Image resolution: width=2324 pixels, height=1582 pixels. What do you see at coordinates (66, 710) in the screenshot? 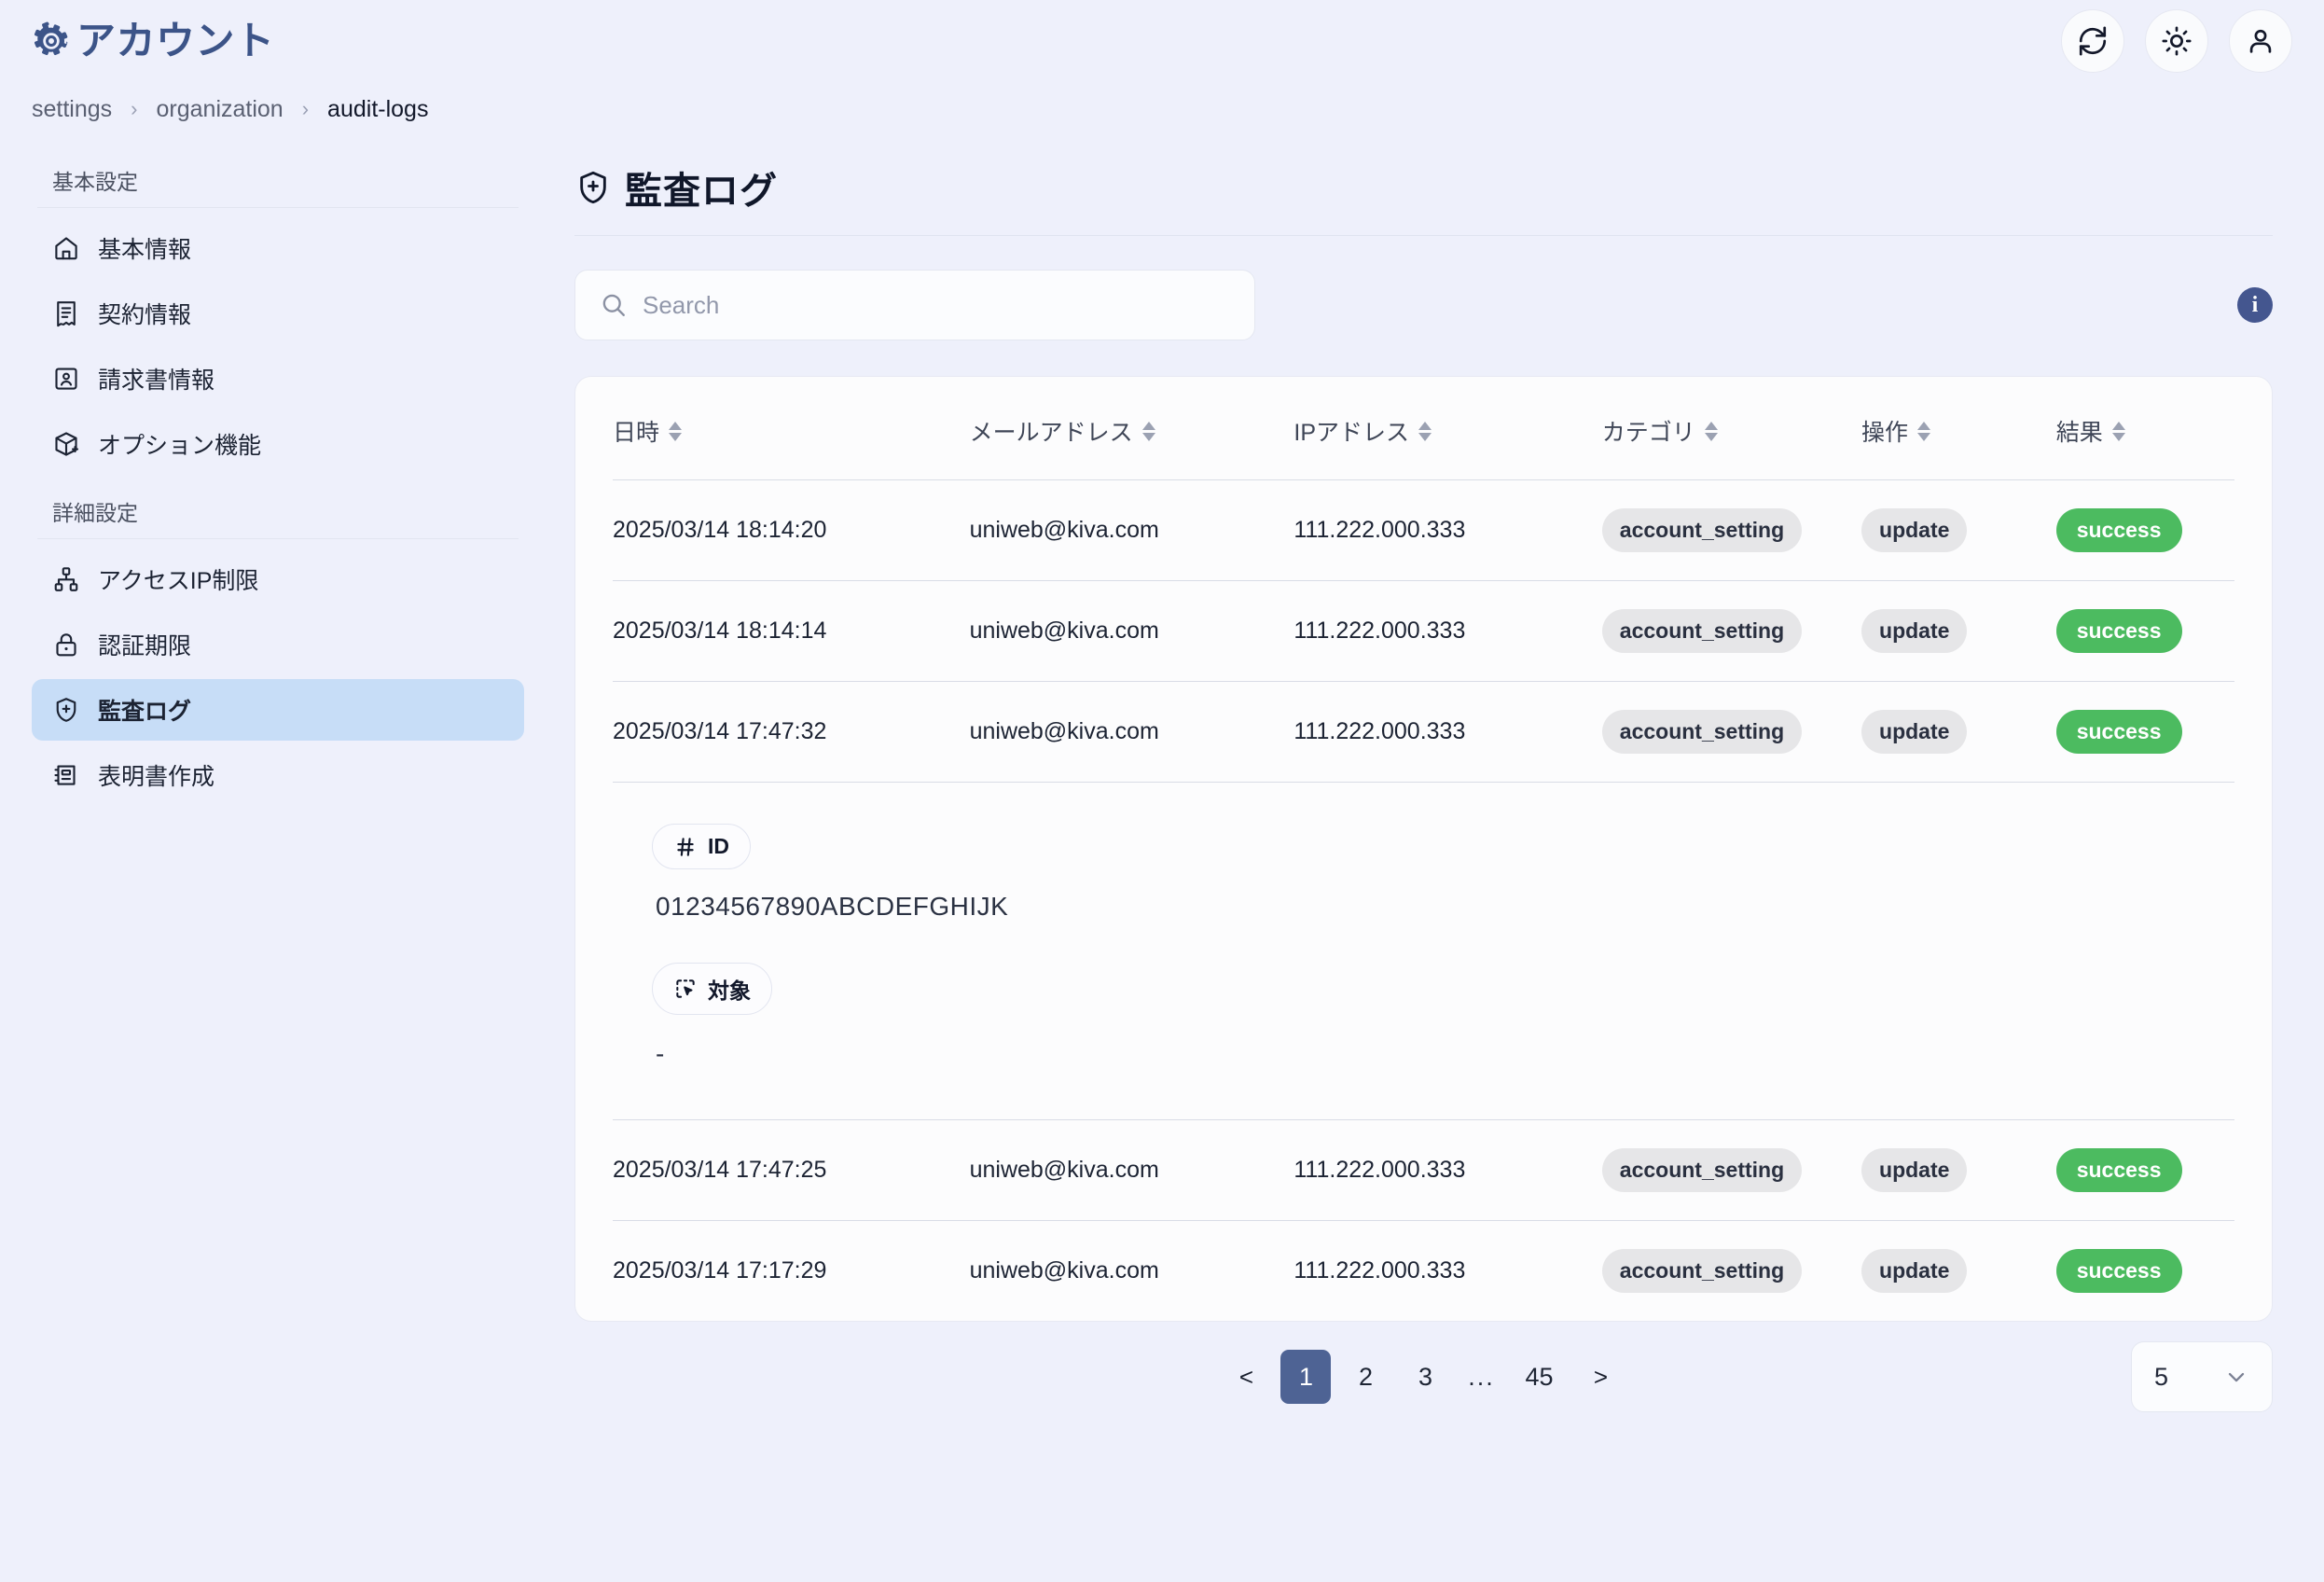
I see `shield-plus-icon` at bounding box center [66, 710].